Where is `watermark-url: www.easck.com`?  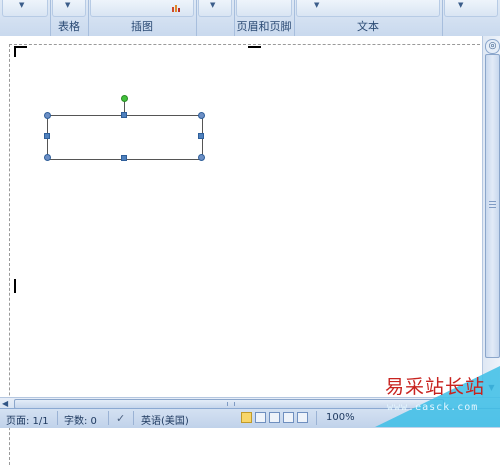 watermark-url: www.easck.com is located at coordinates (433, 407).